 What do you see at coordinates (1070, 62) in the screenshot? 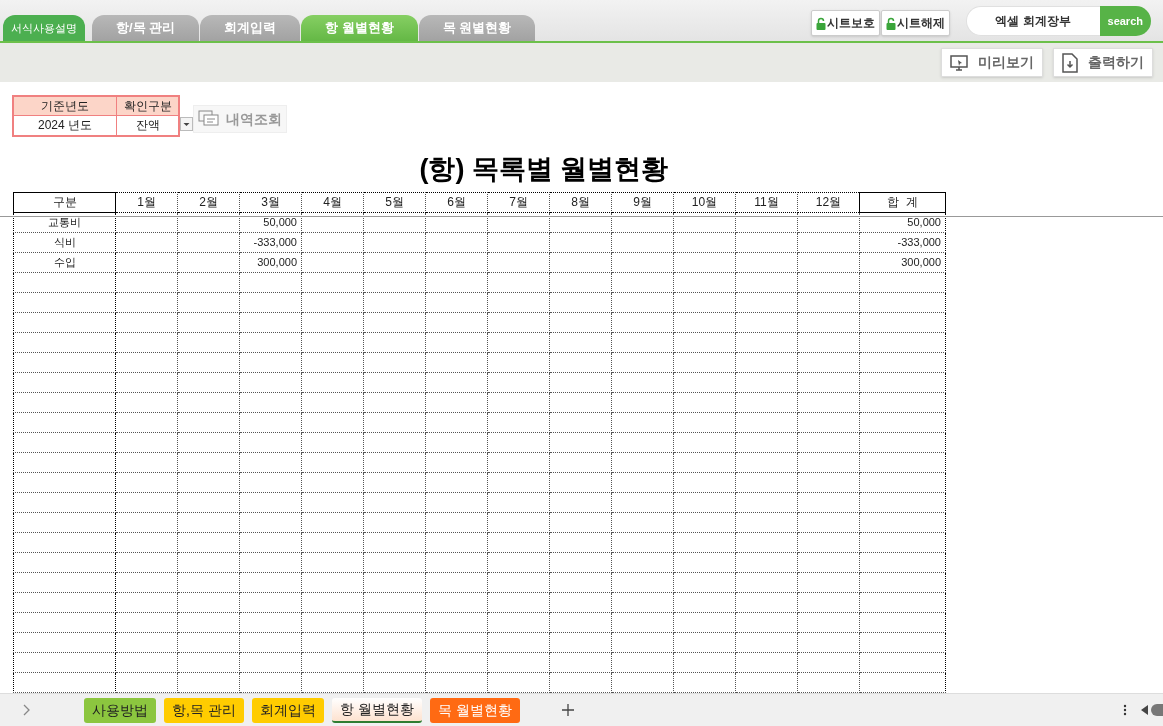
I see `document-icon` at bounding box center [1070, 62].